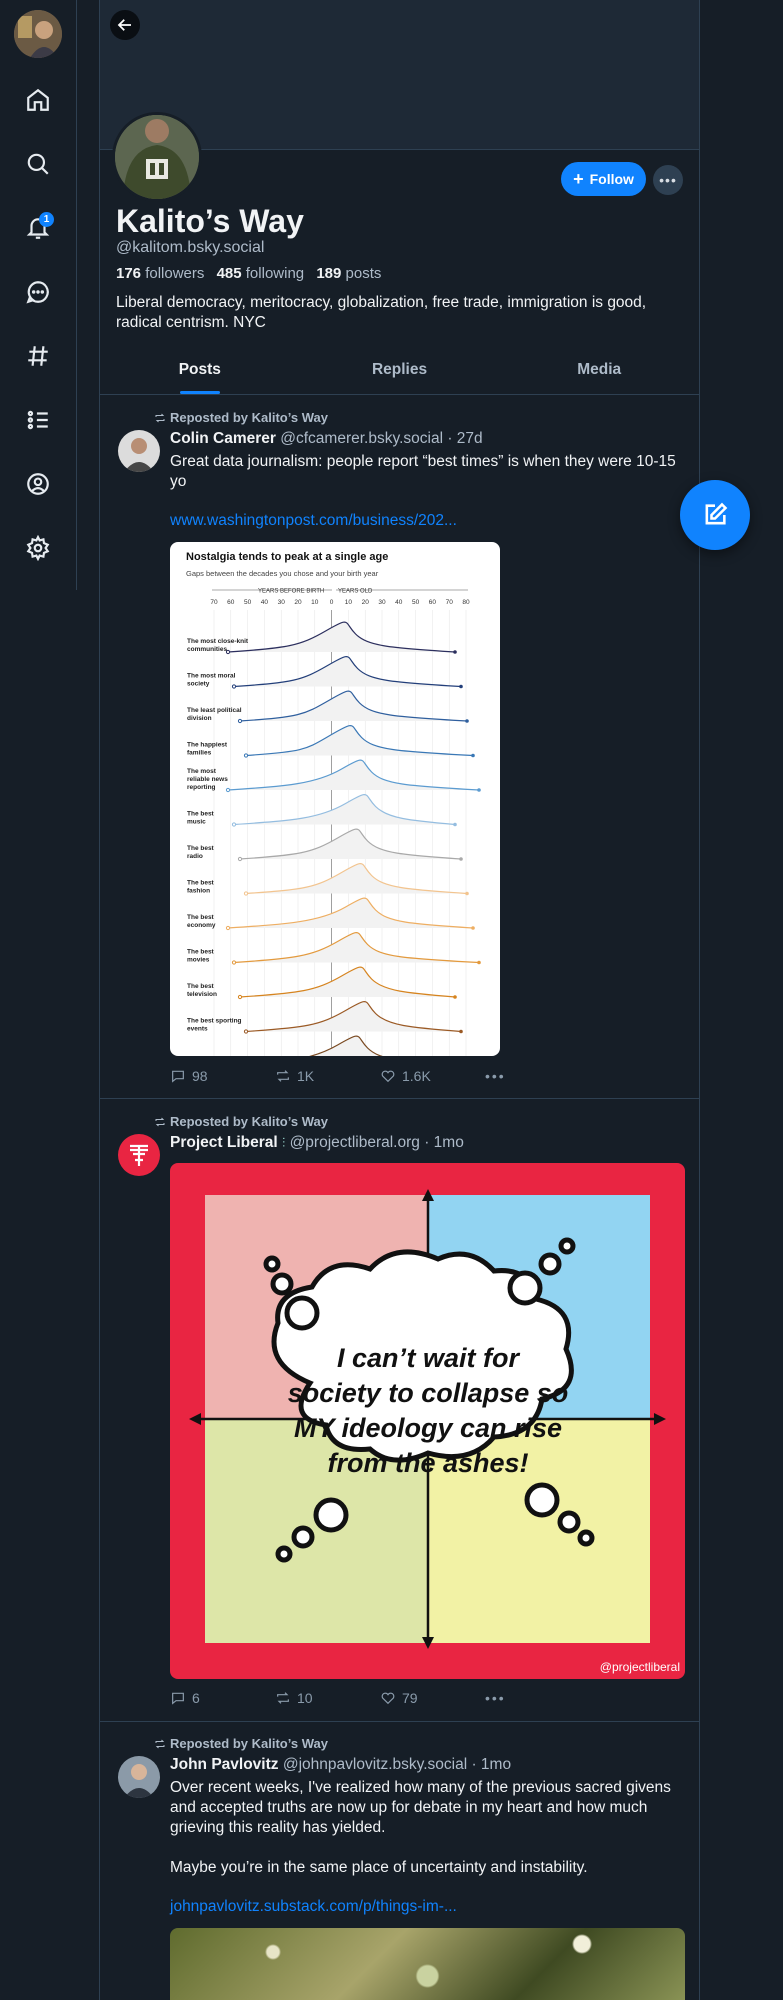  What do you see at coordinates (428, 1393) in the screenshot?
I see `cartoon-line-2: society to collapse so` at bounding box center [428, 1393].